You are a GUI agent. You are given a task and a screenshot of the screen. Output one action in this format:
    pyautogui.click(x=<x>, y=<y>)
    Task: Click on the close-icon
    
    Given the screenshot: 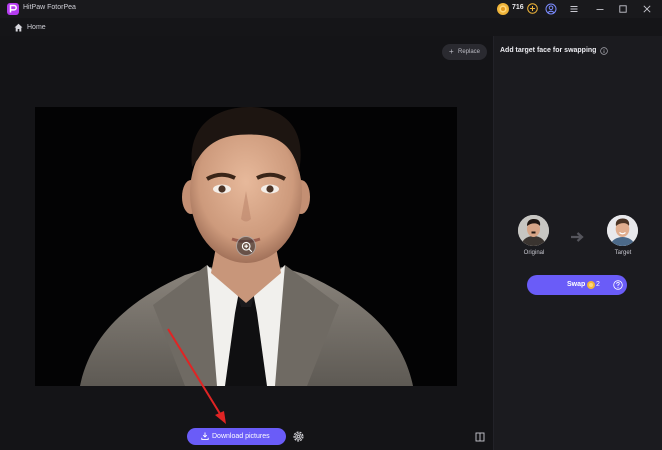 What is the action you would take?
    pyautogui.click(x=647, y=9)
    